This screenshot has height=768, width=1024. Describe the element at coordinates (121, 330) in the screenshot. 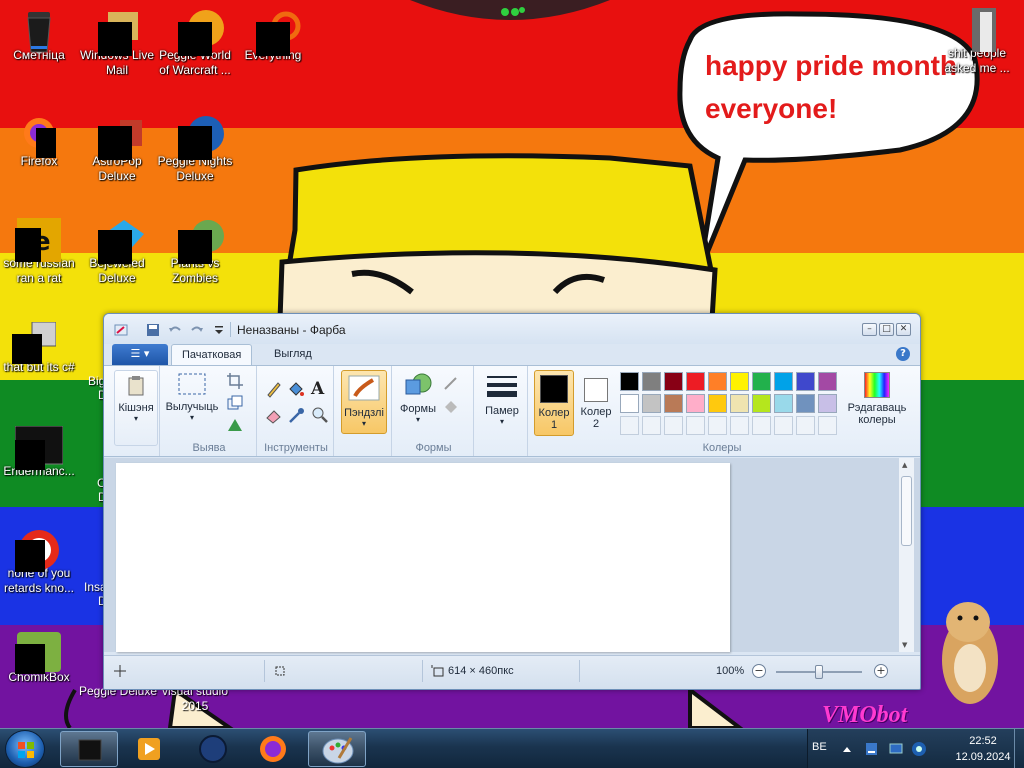

I see `paint-app-icon` at that location.